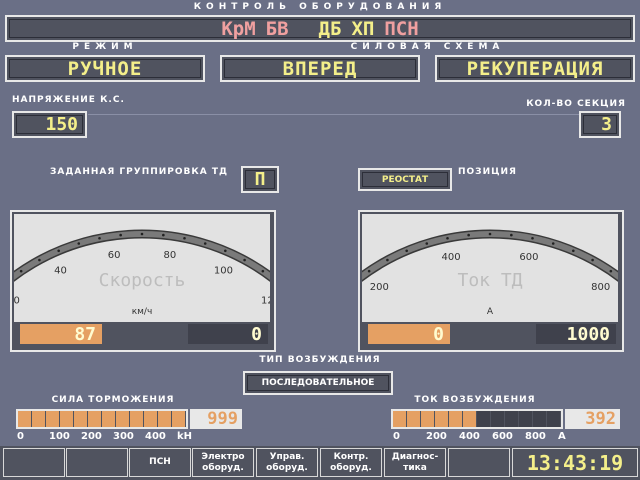 The image size is (640, 480). Describe the element at coordinates (256, 334) in the screenshot. I see `speed-secondary: 0` at that location.